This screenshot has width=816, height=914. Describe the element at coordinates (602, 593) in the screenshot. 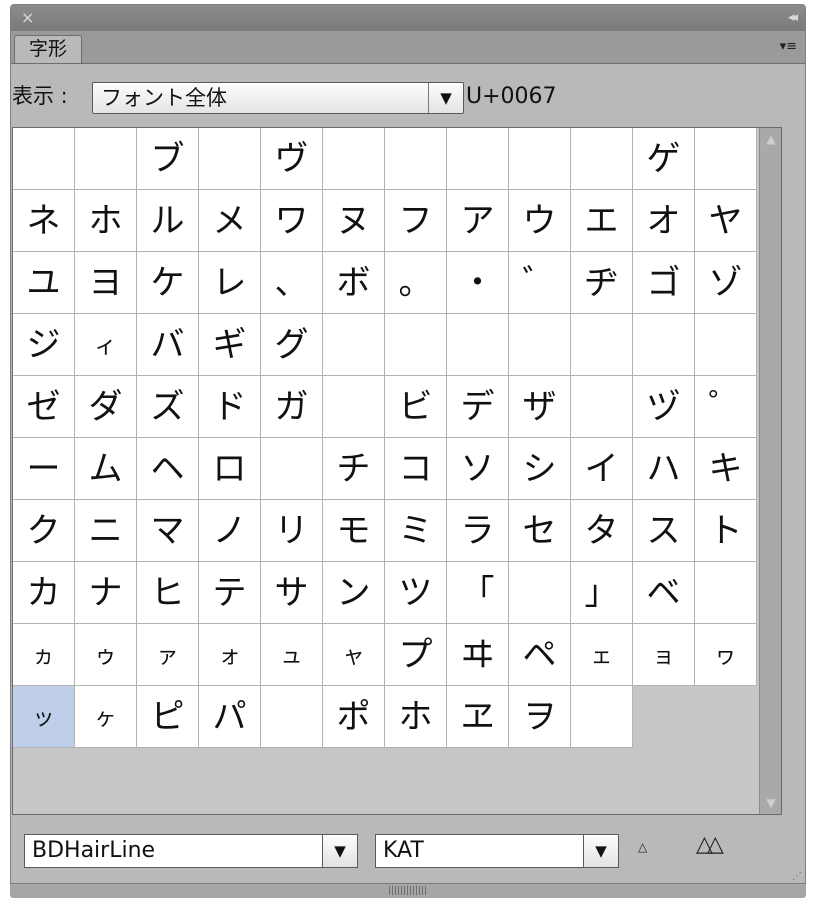

I see `glyph-cell: 」` at that location.